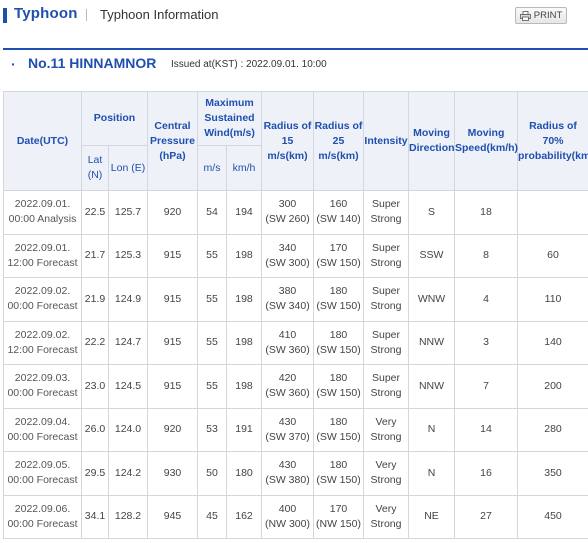 The image size is (588, 543). I want to click on cell-intensity: Very Strong, so click(386, 516).